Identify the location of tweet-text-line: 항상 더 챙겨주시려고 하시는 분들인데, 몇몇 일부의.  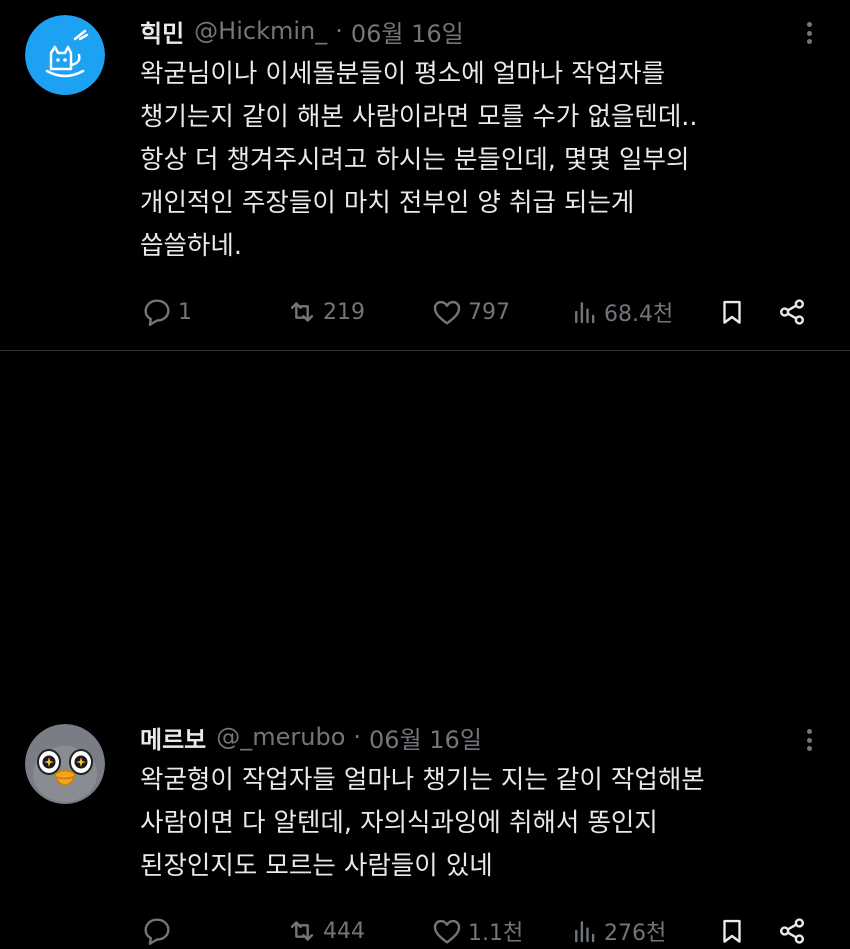
(415, 160).